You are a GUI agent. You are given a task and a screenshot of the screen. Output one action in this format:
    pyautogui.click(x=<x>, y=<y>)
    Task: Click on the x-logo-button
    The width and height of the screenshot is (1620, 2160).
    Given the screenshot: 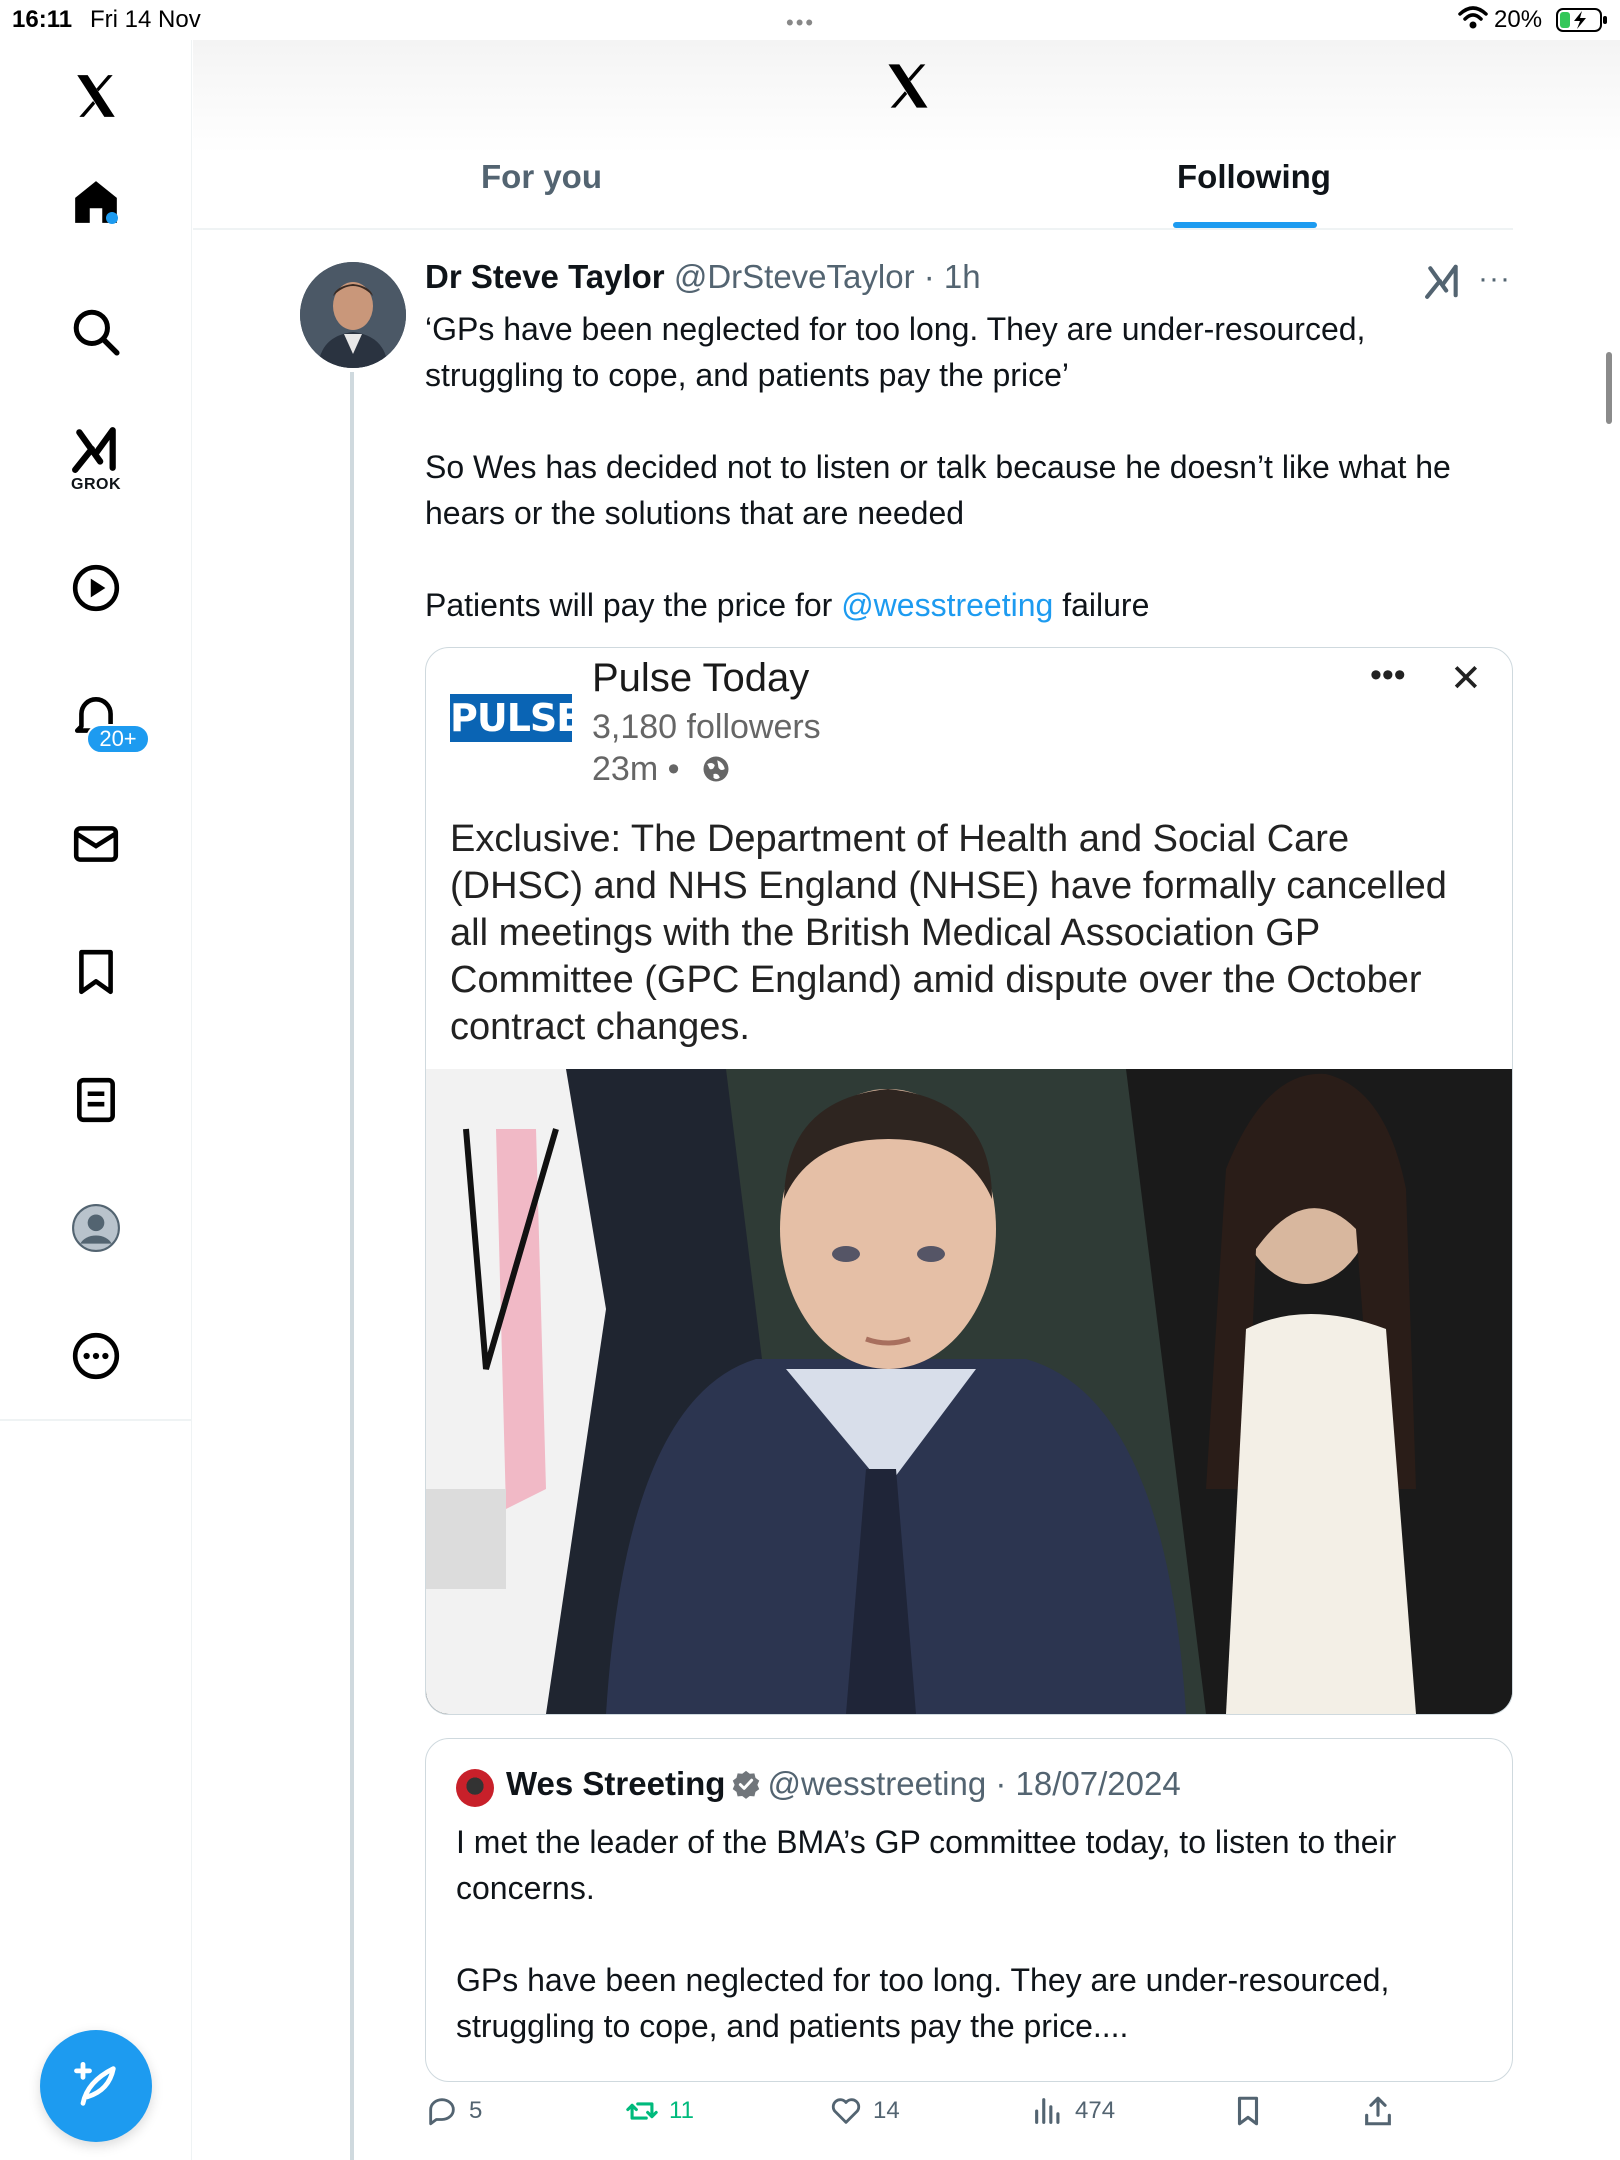 What is the action you would take?
    pyautogui.click(x=96, y=96)
    